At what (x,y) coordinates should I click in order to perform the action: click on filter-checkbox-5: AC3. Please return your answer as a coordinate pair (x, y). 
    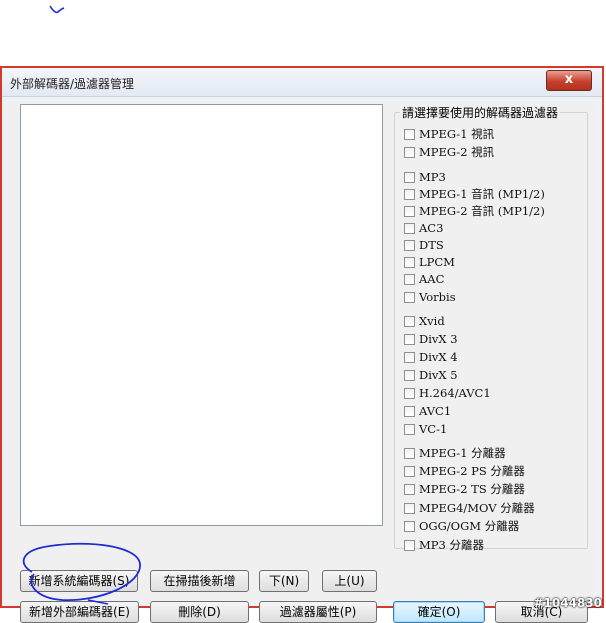
    Looking at the image, I should click on (423, 228).